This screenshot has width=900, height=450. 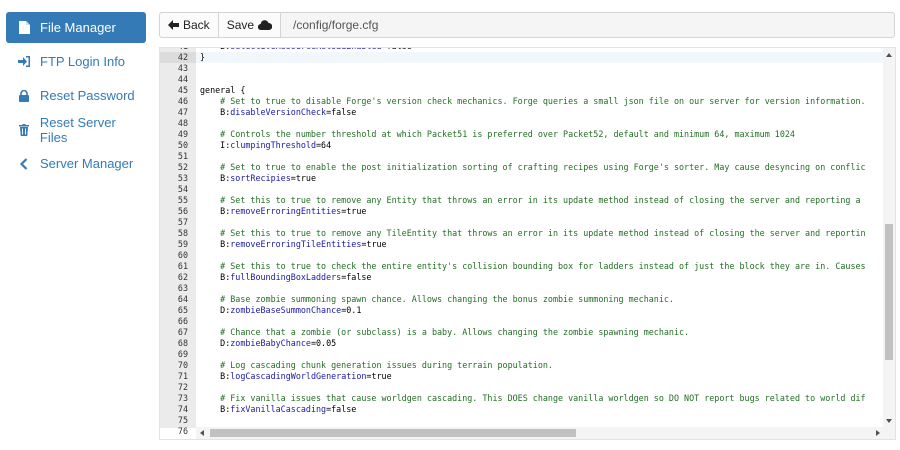 What do you see at coordinates (283, 211) in the screenshot?
I see `code-line: B:removeErroringEntities=true` at bounding box center [283, 211].